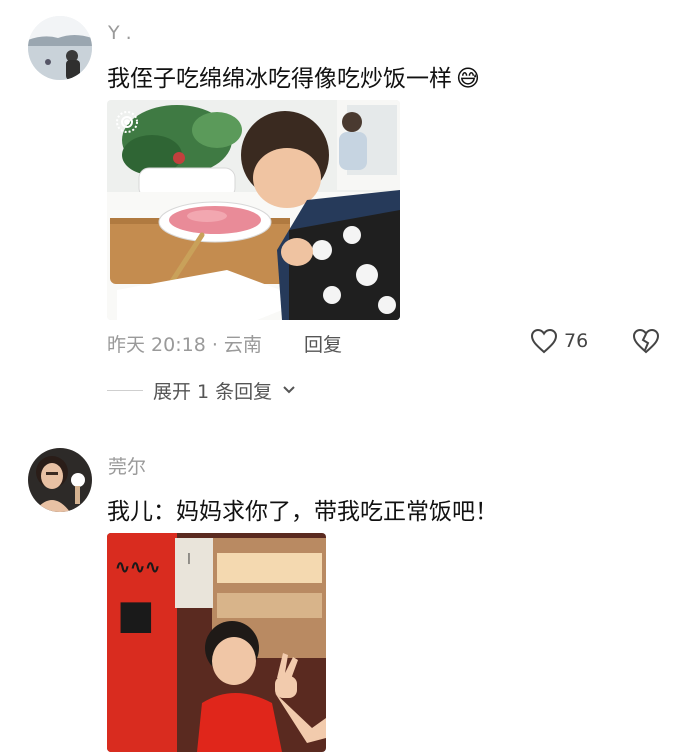  I want to click on svg-text: 丨, so click(189, 559).